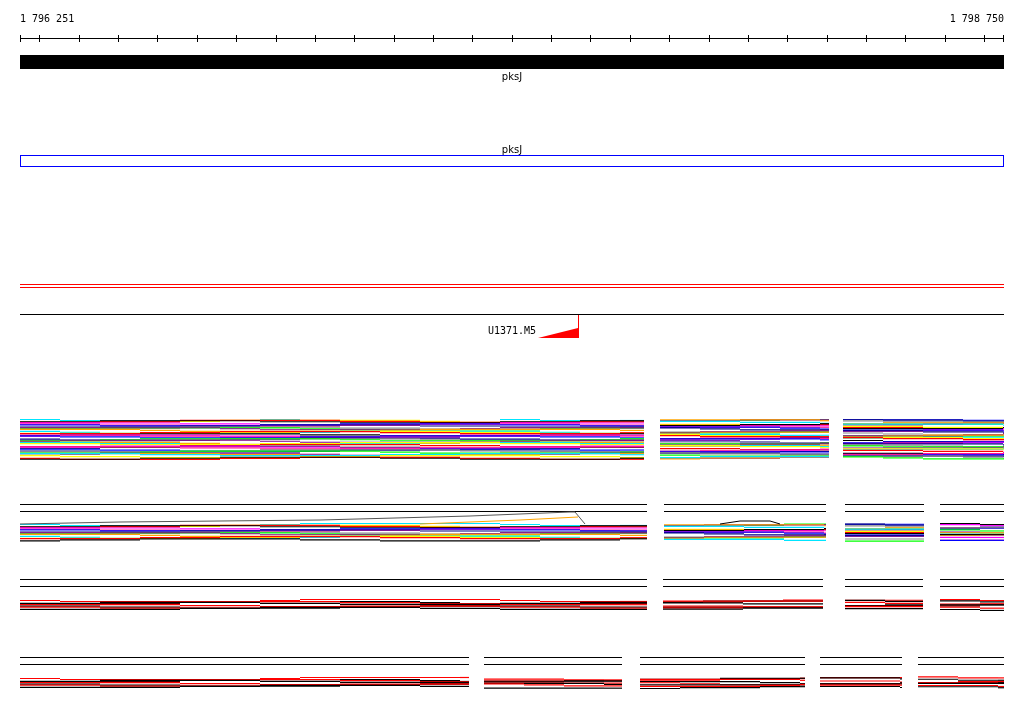  What do you see at coordinates (512, 76) in the screenshot?
I see `gene-label: pksJ` at bounding box center [512, 76].